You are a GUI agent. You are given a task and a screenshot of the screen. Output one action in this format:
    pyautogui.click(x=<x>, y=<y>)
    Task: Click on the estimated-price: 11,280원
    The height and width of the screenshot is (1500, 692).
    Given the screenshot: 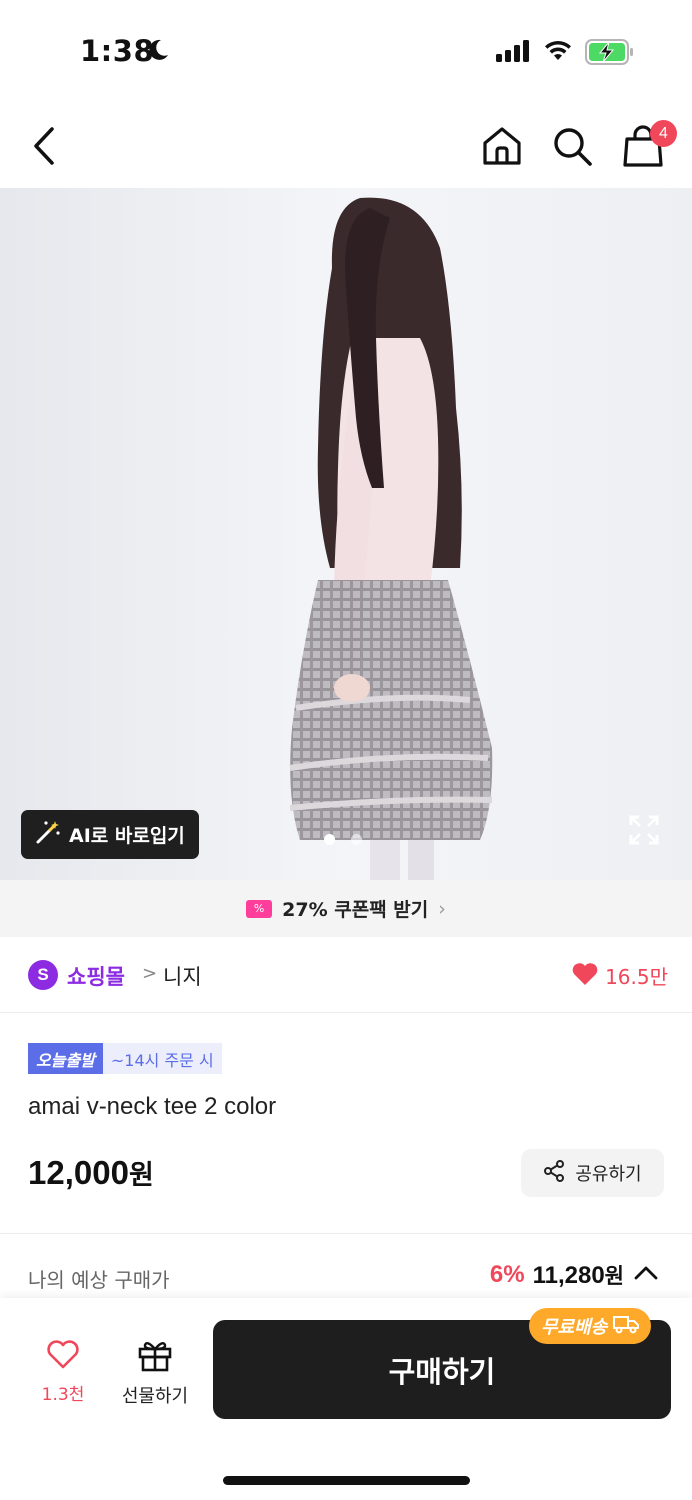 What is the action you would take?
    pyautogui.click(x=578, y=1275)
    